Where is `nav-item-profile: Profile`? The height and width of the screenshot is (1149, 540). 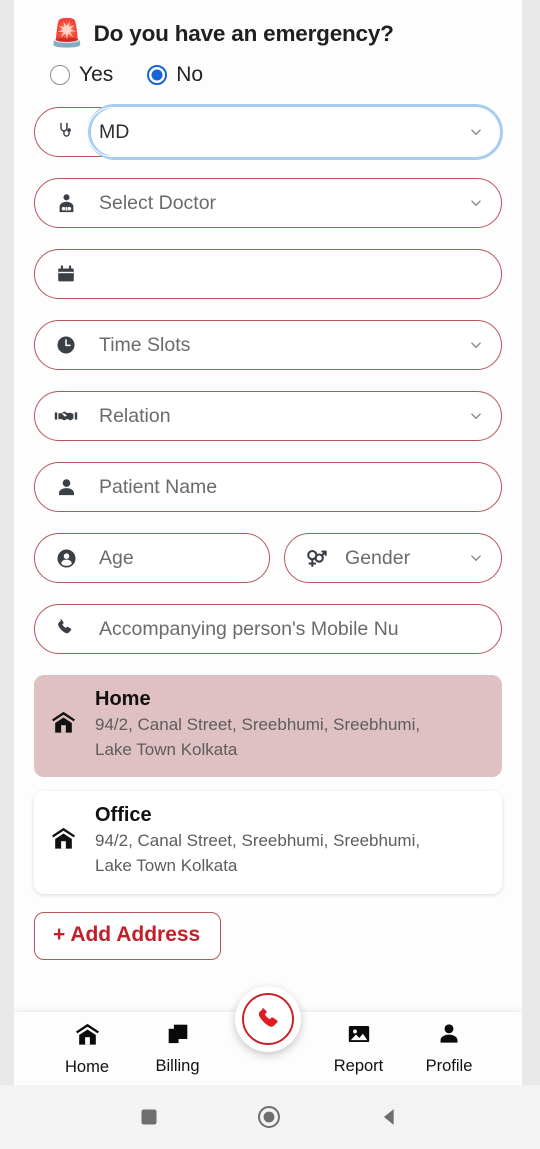
nav-item-profile: Profile is located at coordinates (449, 1048).